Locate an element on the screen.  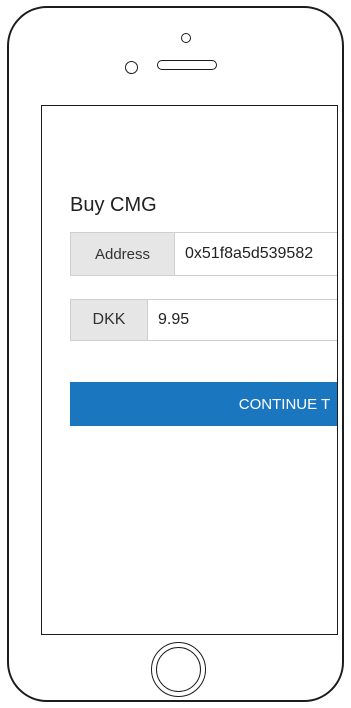
address-input-group: Address 0x51f8a5d539582 is located at coordinates (203, 254).